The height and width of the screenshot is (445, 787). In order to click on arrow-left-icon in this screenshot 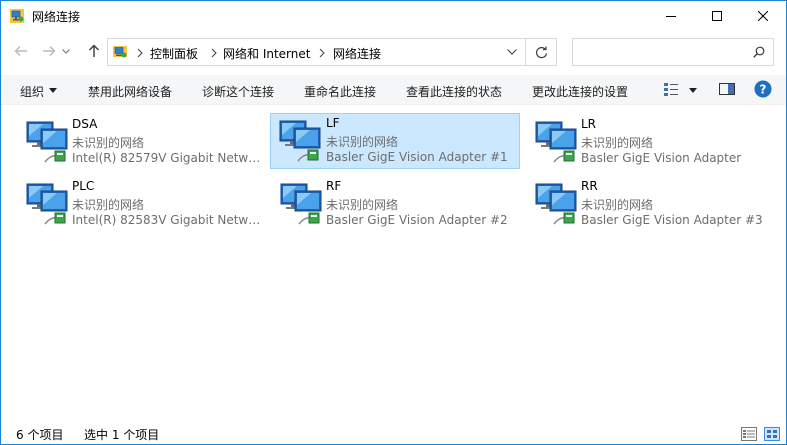, I will do `click(20, 51)`.